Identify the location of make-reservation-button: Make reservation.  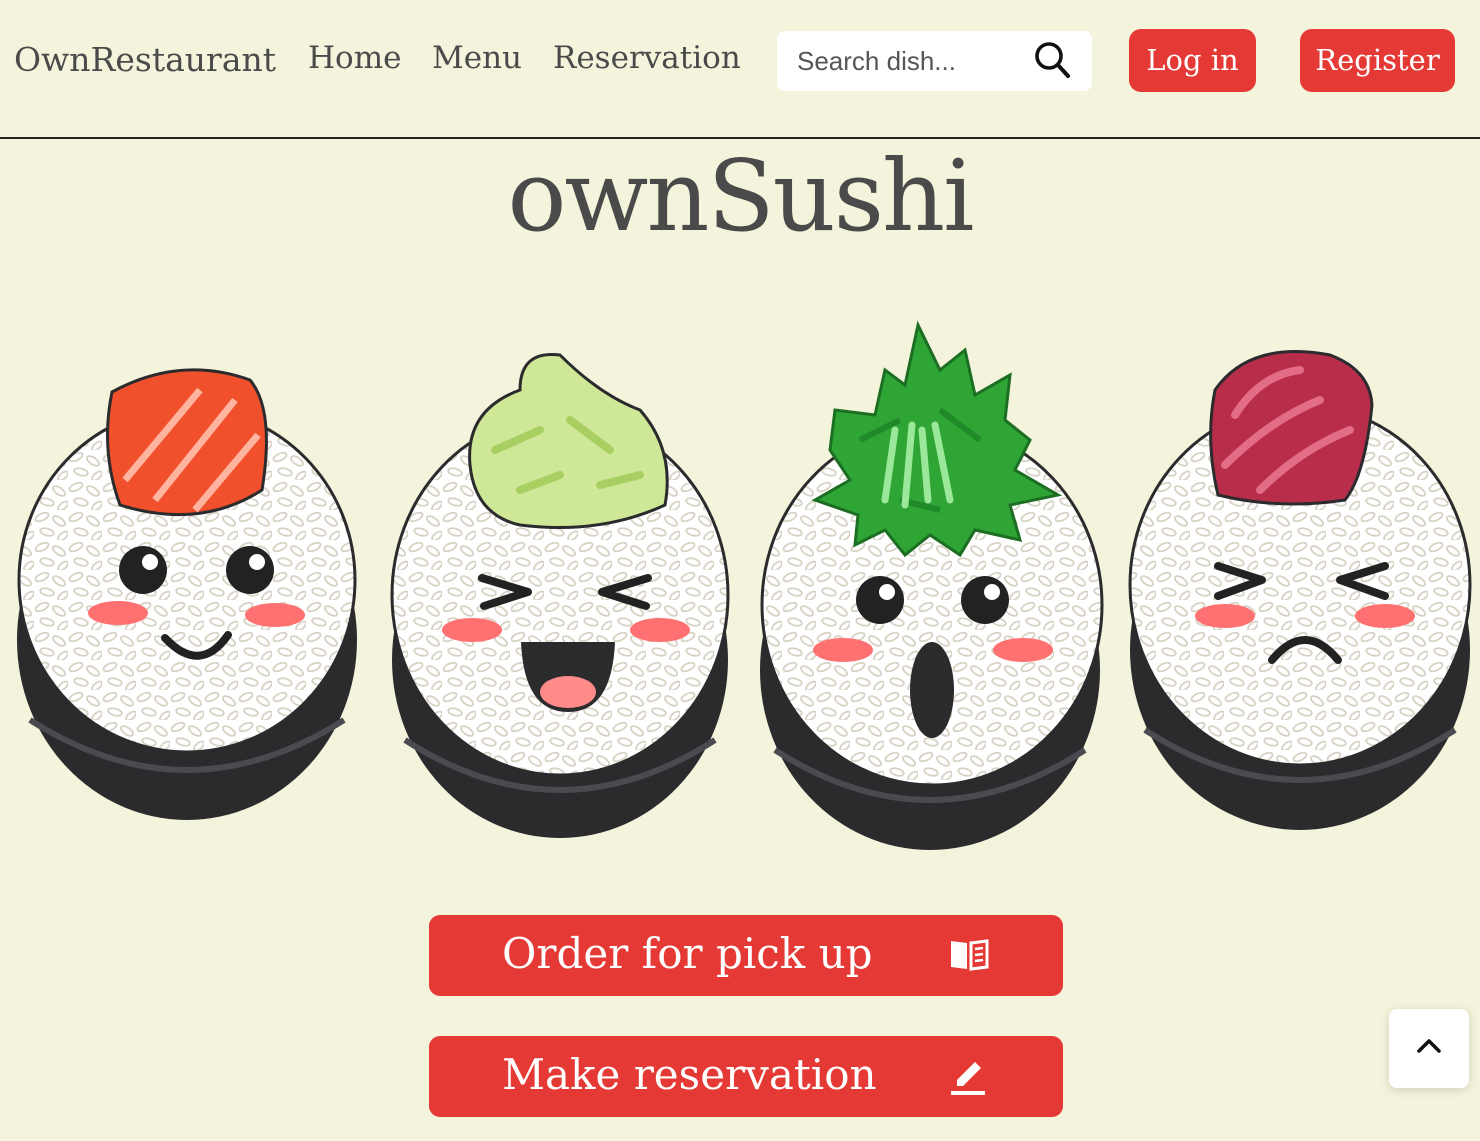
(746, 1076).